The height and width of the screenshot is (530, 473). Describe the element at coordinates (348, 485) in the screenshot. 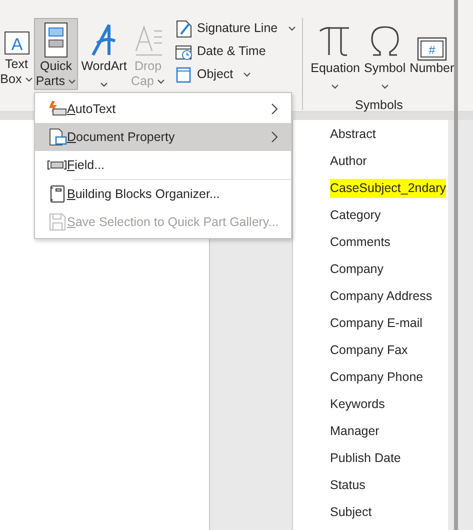

I see `menu-item: Status` at that location.